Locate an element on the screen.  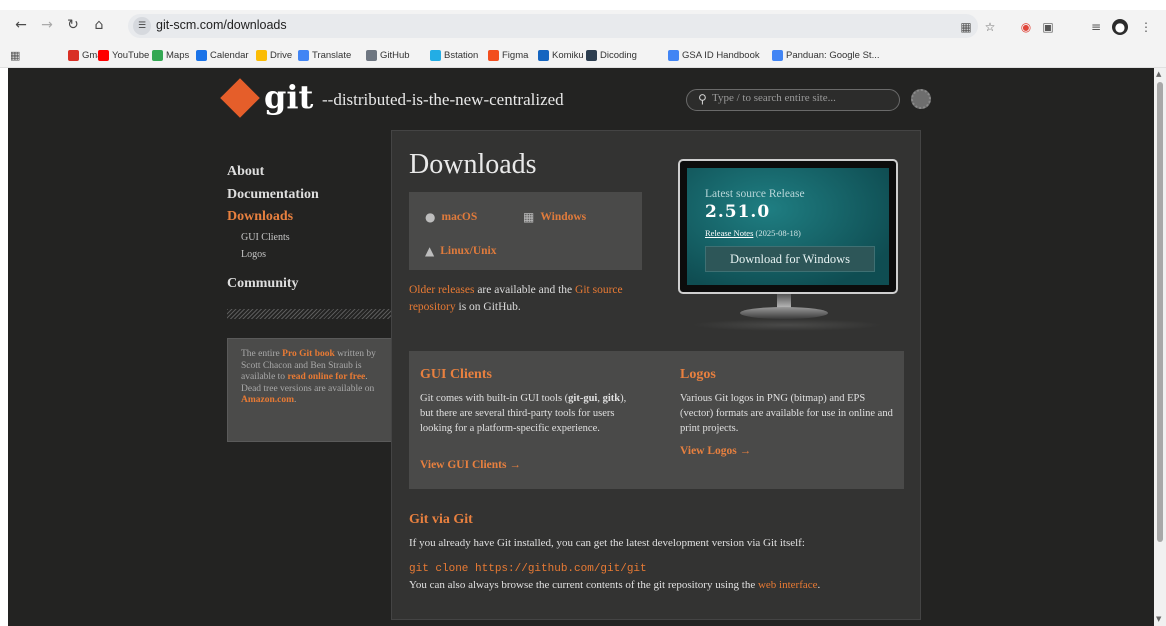
bookmark-label: Drive is located at coordinates (281, 55).